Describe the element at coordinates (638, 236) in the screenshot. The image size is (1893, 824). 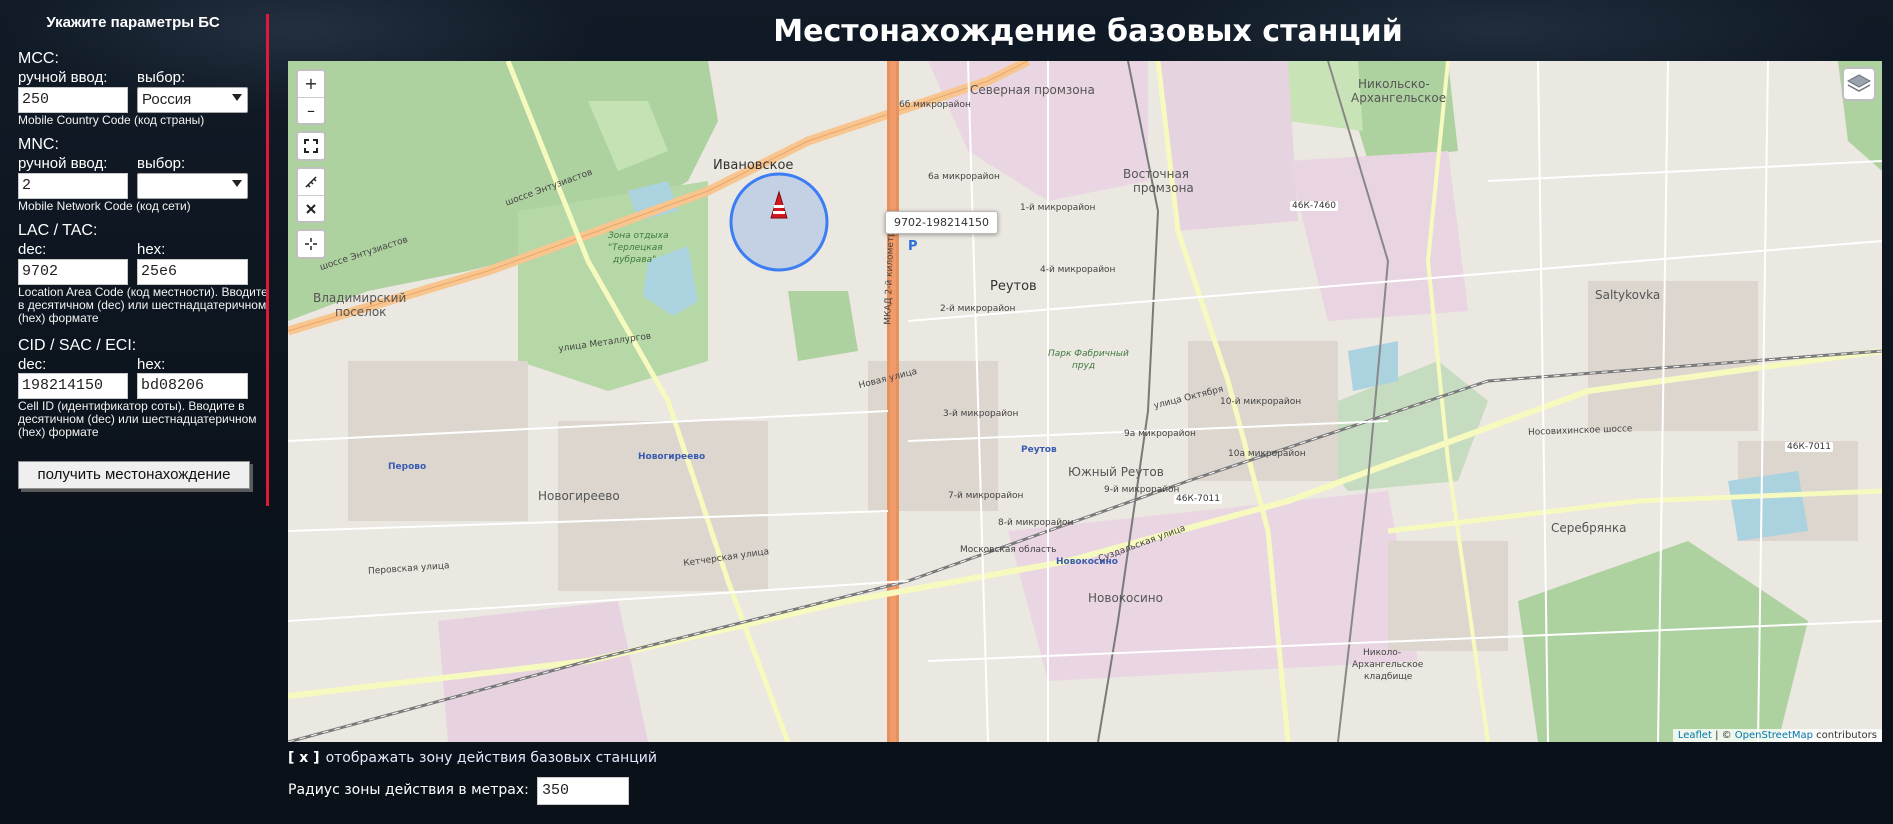
I see `map-label: Зона отдыха` at that location.